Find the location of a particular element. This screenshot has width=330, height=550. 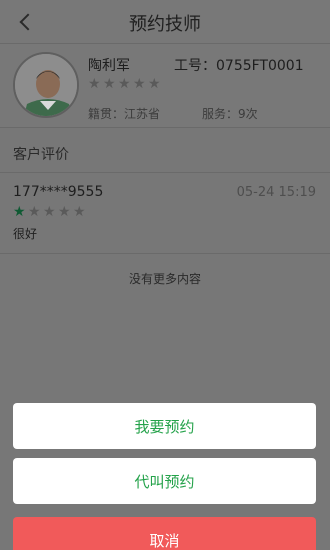

divider is located at coordinates (165, 253).